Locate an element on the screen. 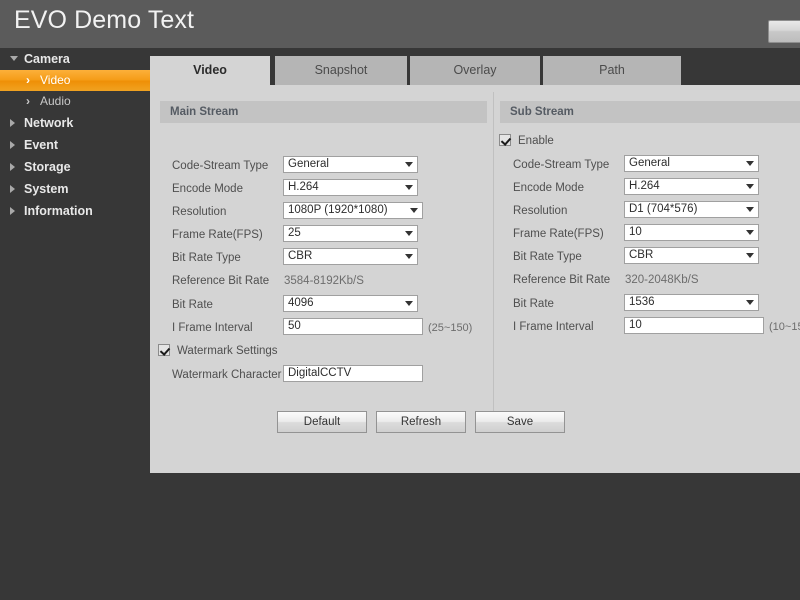 The height and width of the screenshot is (600, 800). sub-bit-rate-select: 1536 is located at coordinates (691, 302).